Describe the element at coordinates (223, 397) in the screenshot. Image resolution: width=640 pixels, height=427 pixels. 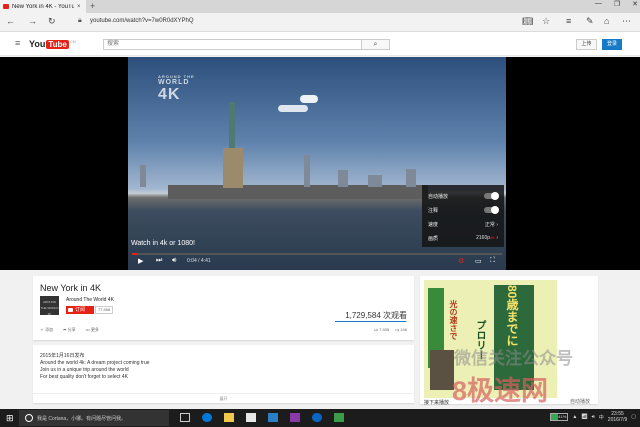
I see `show-more-button: 展开` at that location.